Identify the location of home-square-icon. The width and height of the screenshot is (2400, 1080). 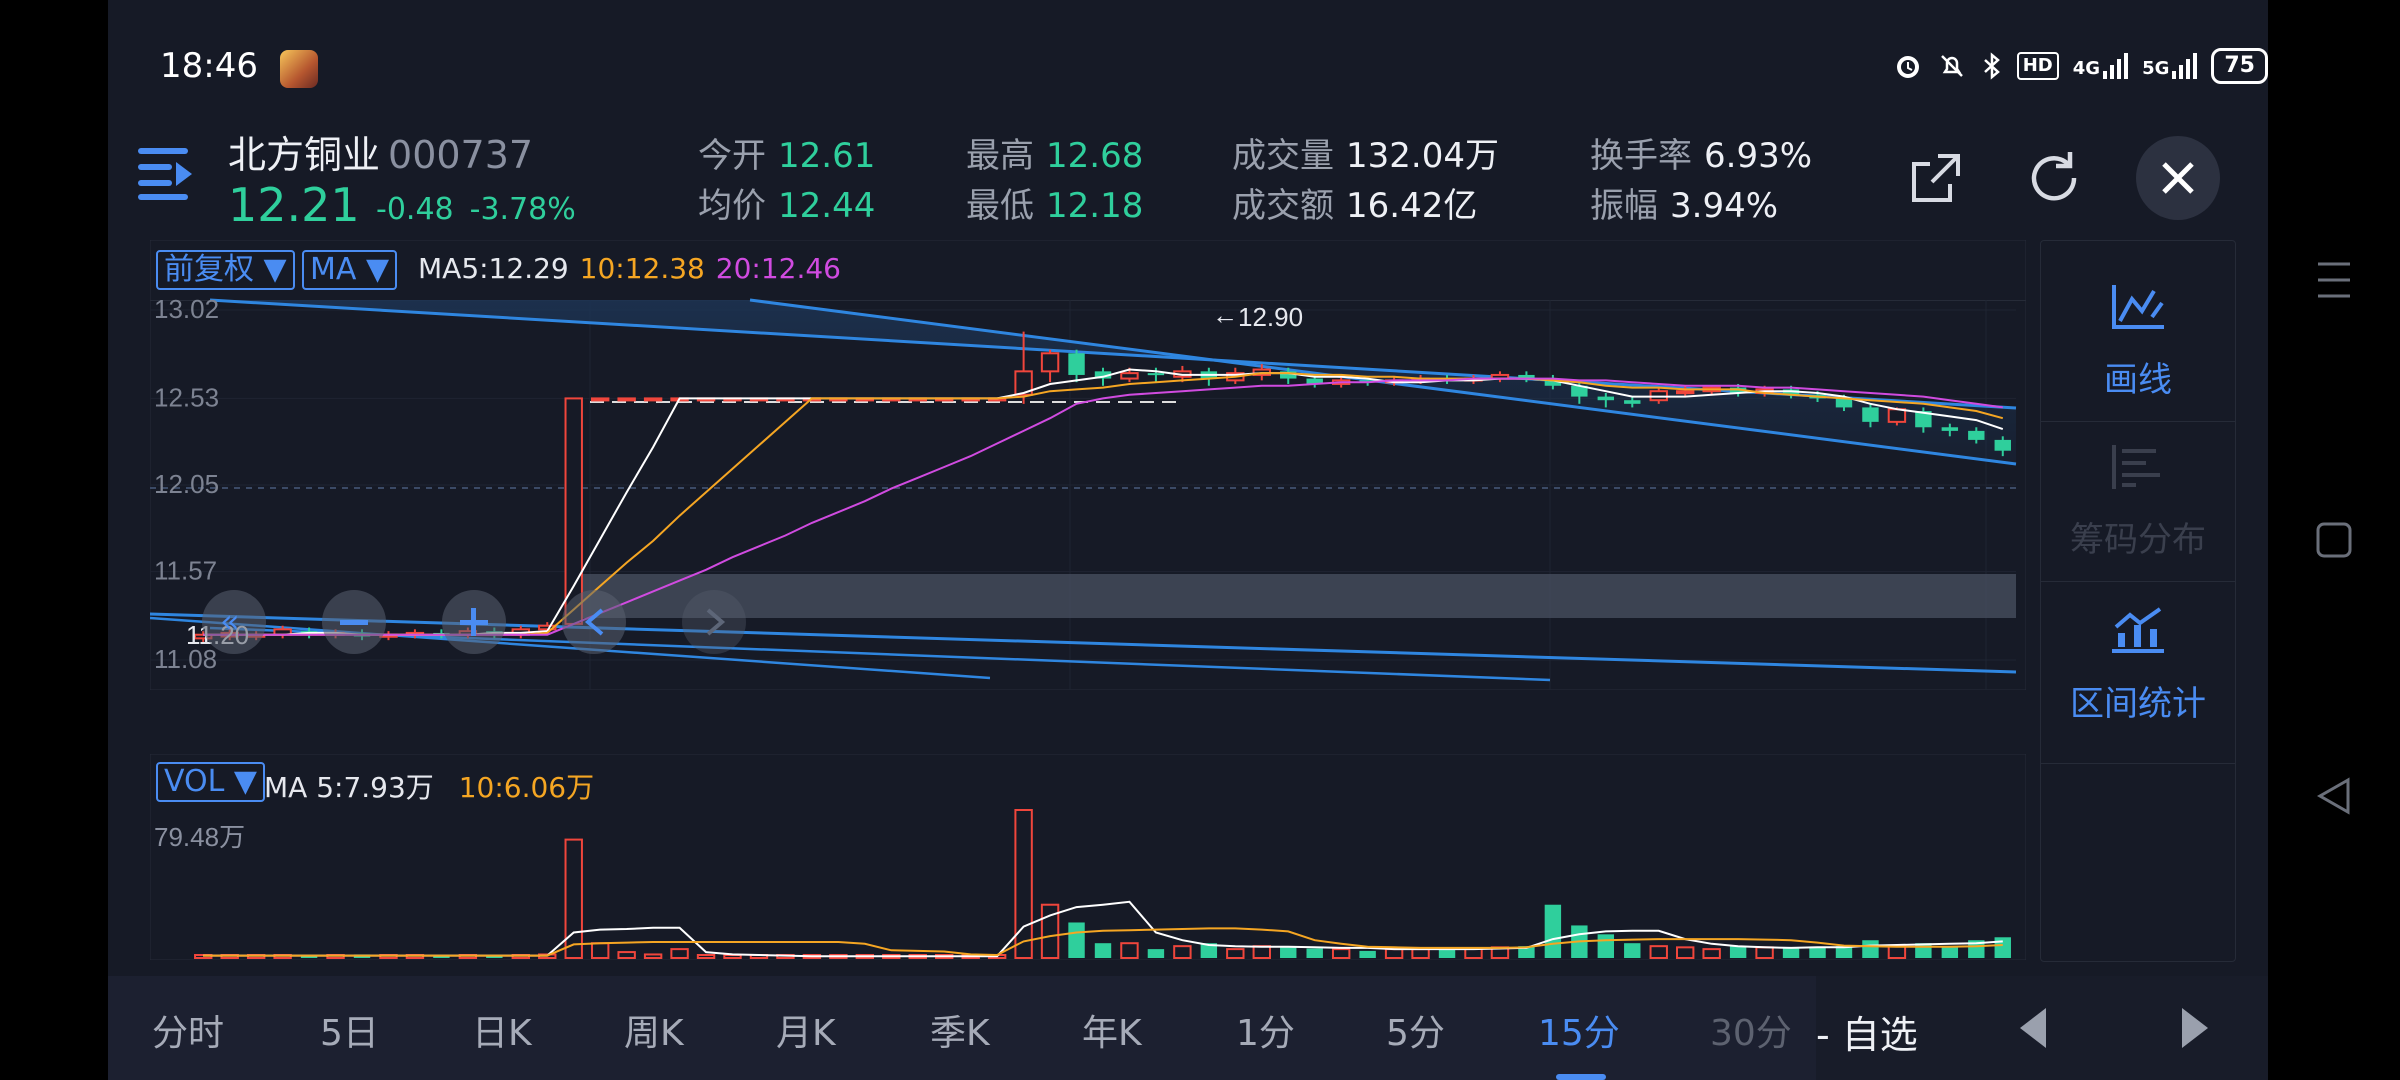
(2334, 540).